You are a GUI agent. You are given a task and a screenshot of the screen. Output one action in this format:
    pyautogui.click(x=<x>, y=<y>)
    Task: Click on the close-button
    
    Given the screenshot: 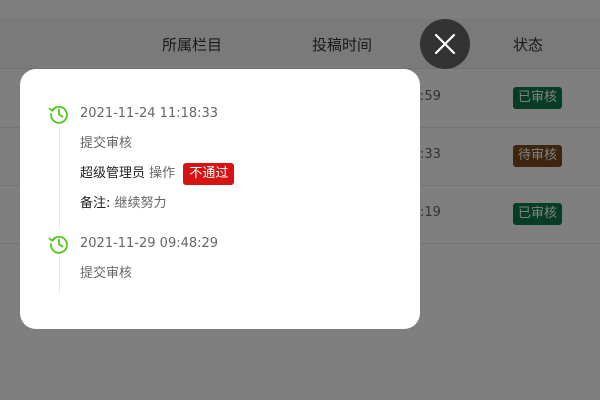 What is the action you would take?
    pyautogui.click(x=445, y=44)
    